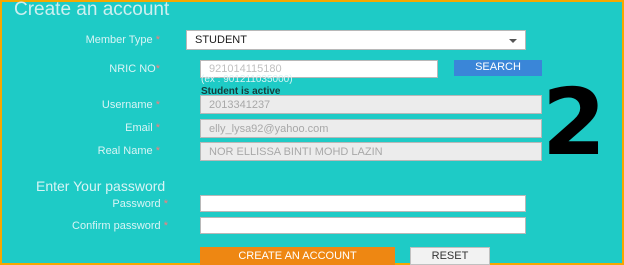 This screenshot has height=265, width=624. I want to click on step-number: 2, so click(574, 122).